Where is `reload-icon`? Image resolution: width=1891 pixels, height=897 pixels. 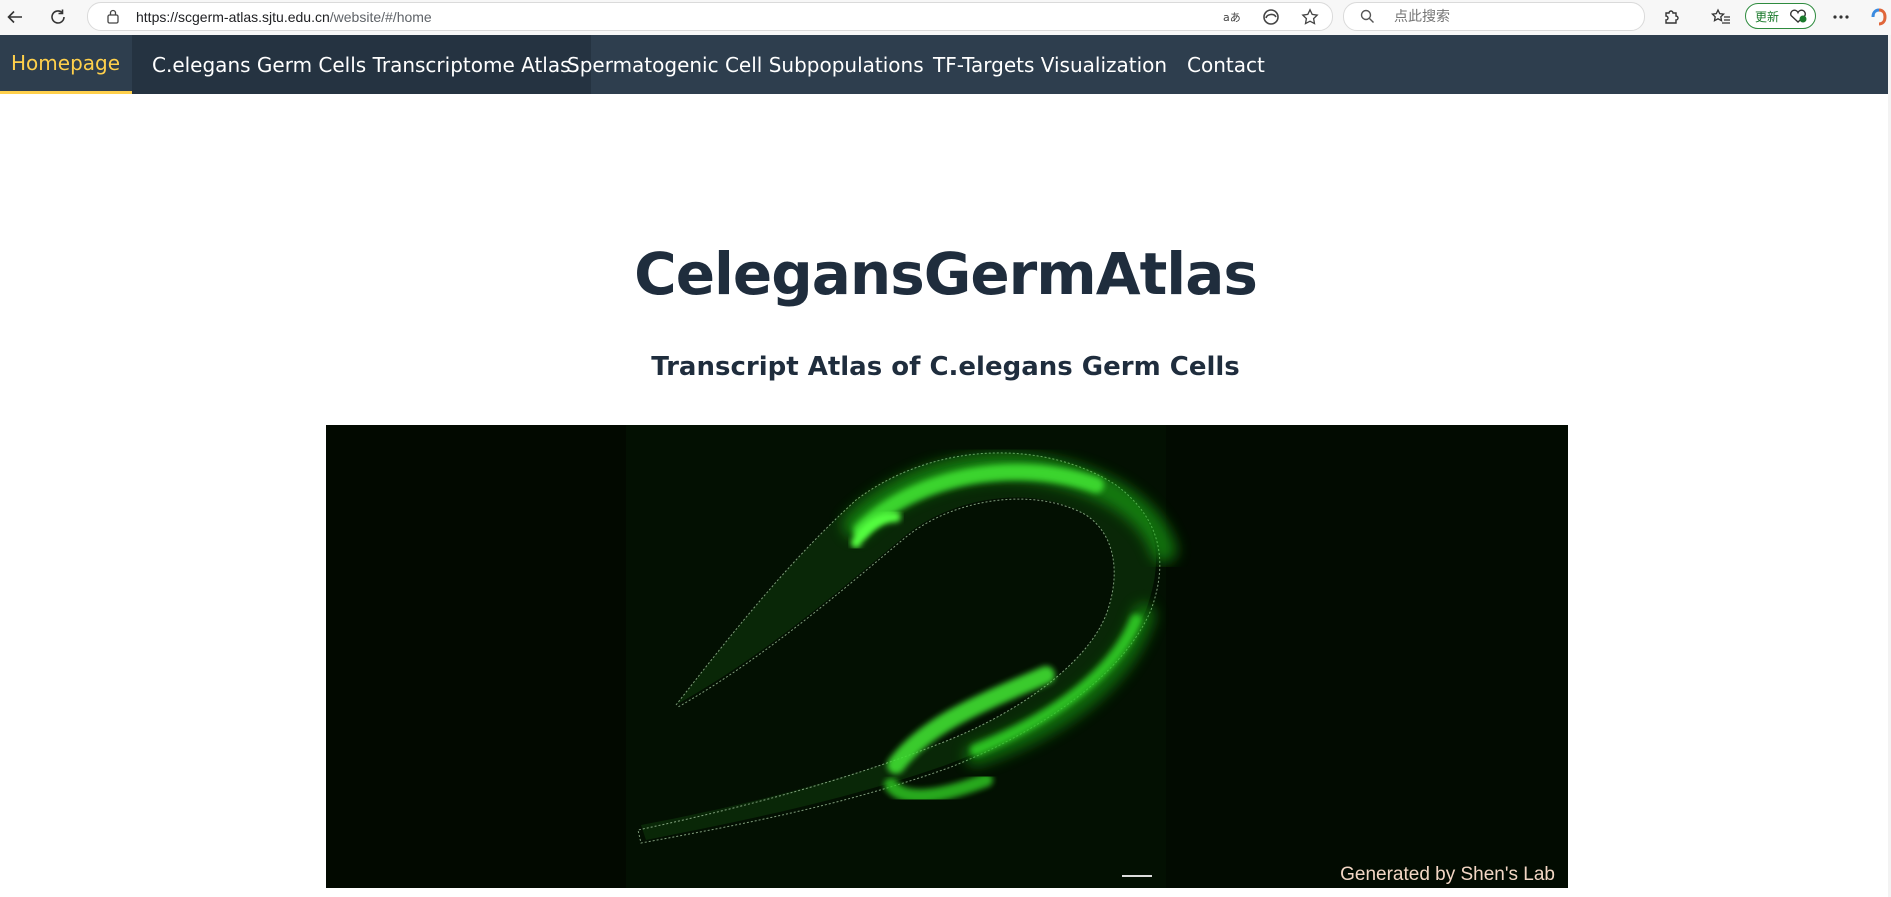 reload-icon is located at coordinates (58, 16).